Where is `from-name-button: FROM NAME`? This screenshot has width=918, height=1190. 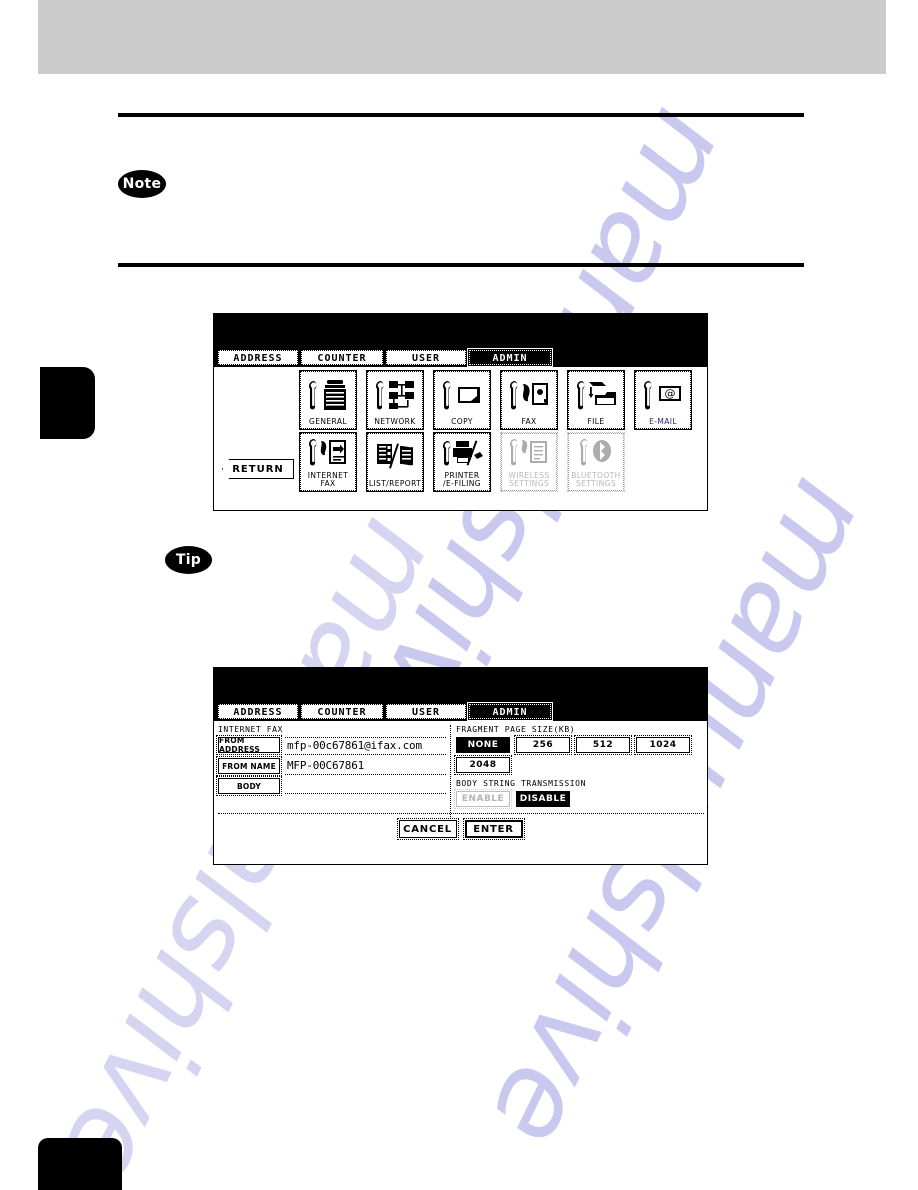 from-name-button: FROM NAME is located at coordinates (249, 766).